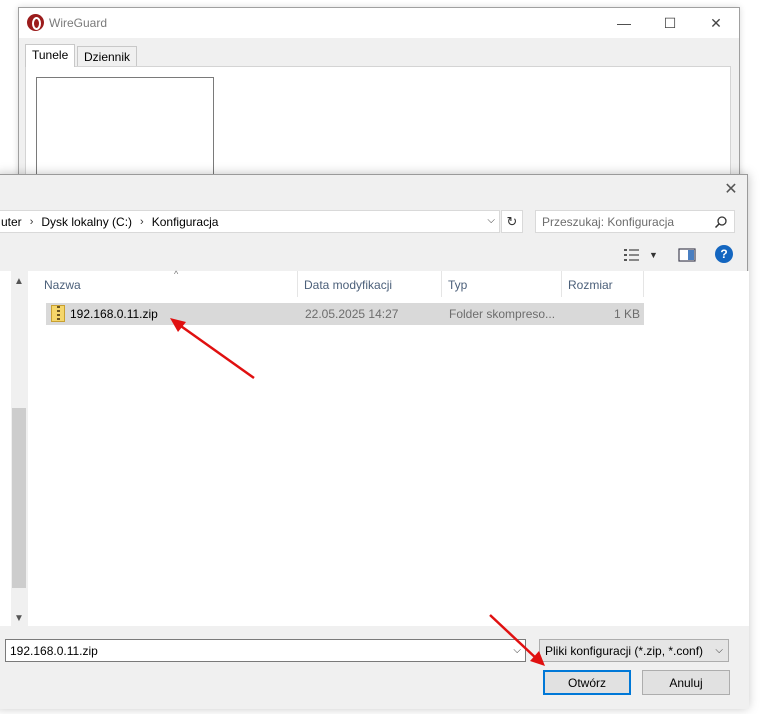 This screenshot has width=760, height=714. I want to click on navigation-pane: ▲ ▼, so click(13, 448).